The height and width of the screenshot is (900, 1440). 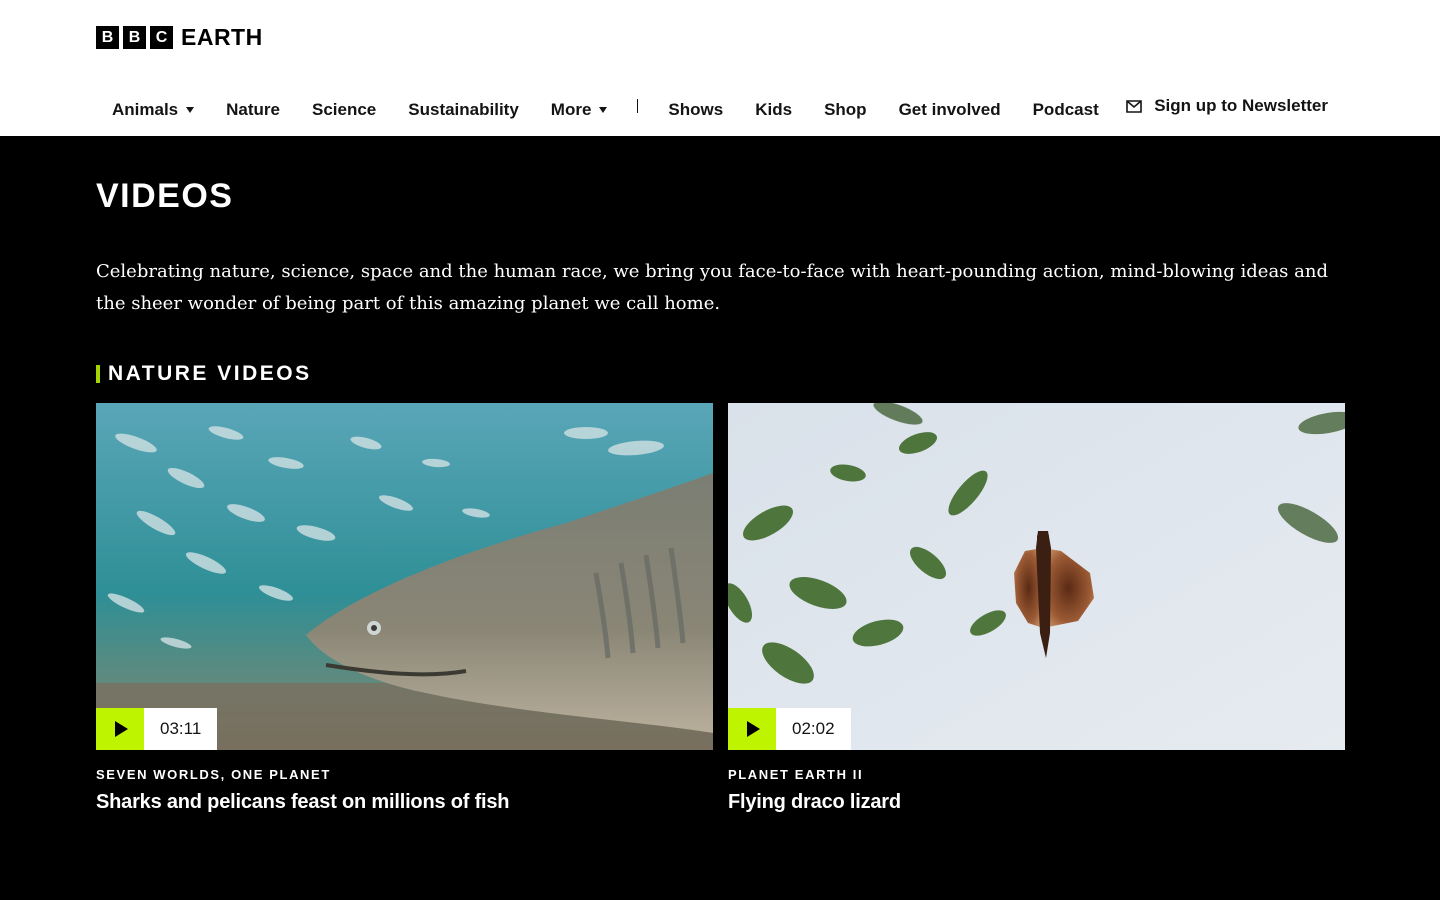 What do you see at coordinates (638, 106) in the screenshot?
I see `nav-divider` at bounding box center [638, 106].